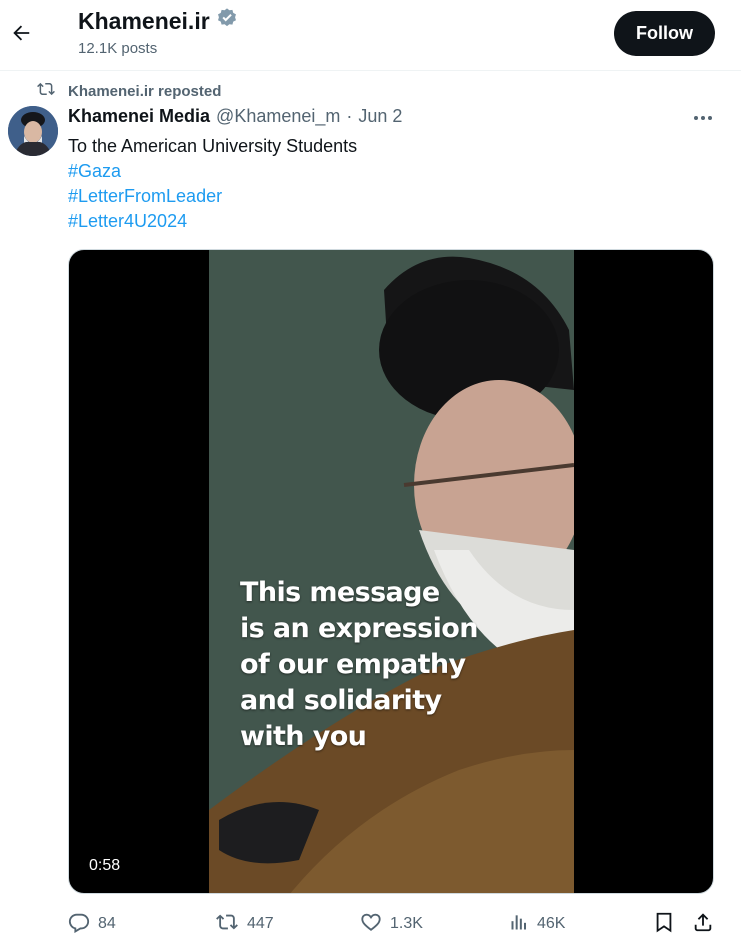 The width and height of the screenshot is (741, 952). I want to click on hashtag-letterfromleader: #LetterFromLeader, so click(212, 196).